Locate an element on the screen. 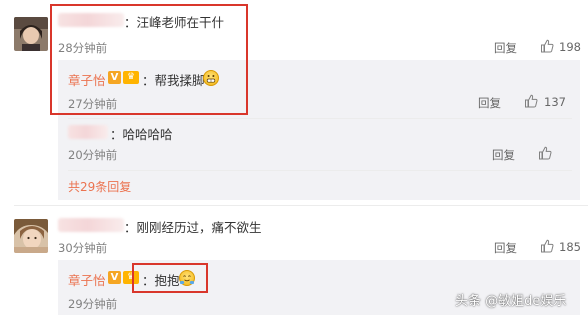 This screenshot has width=588, height=315. verified-v-icon: V is located at coordinates (114, 277).